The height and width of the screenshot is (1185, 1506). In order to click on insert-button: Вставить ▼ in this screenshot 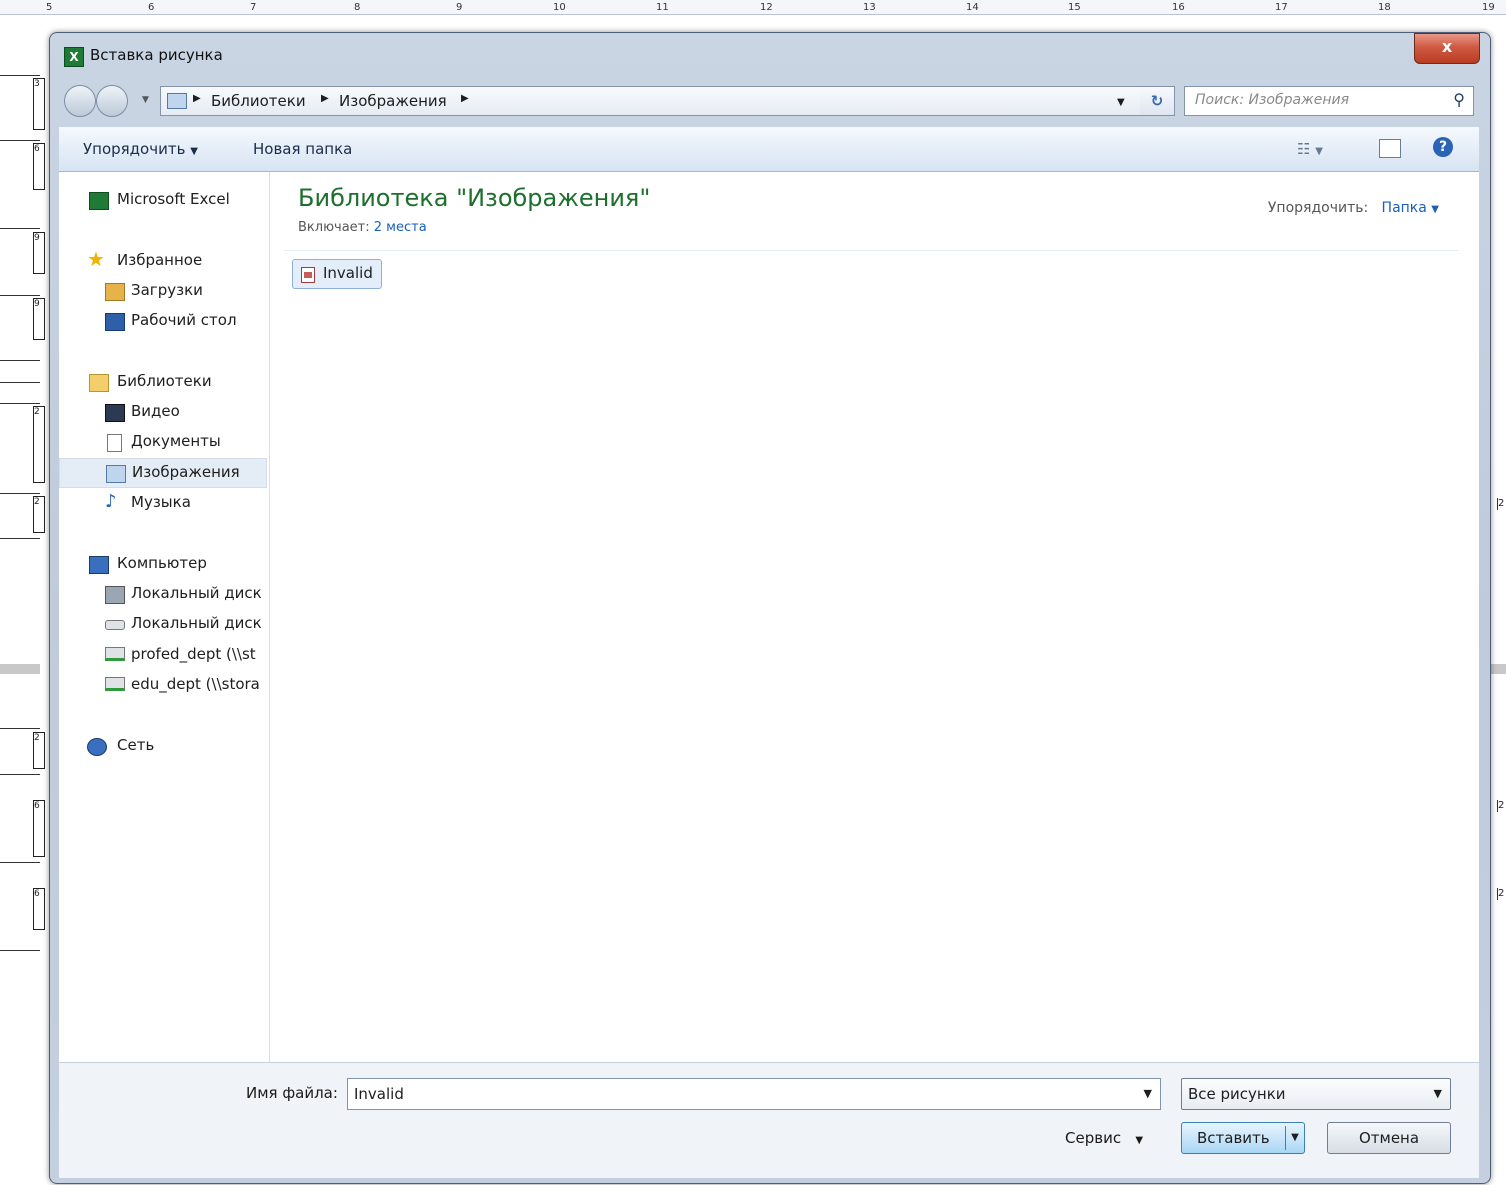, I will do `click(1243, 1138)`.